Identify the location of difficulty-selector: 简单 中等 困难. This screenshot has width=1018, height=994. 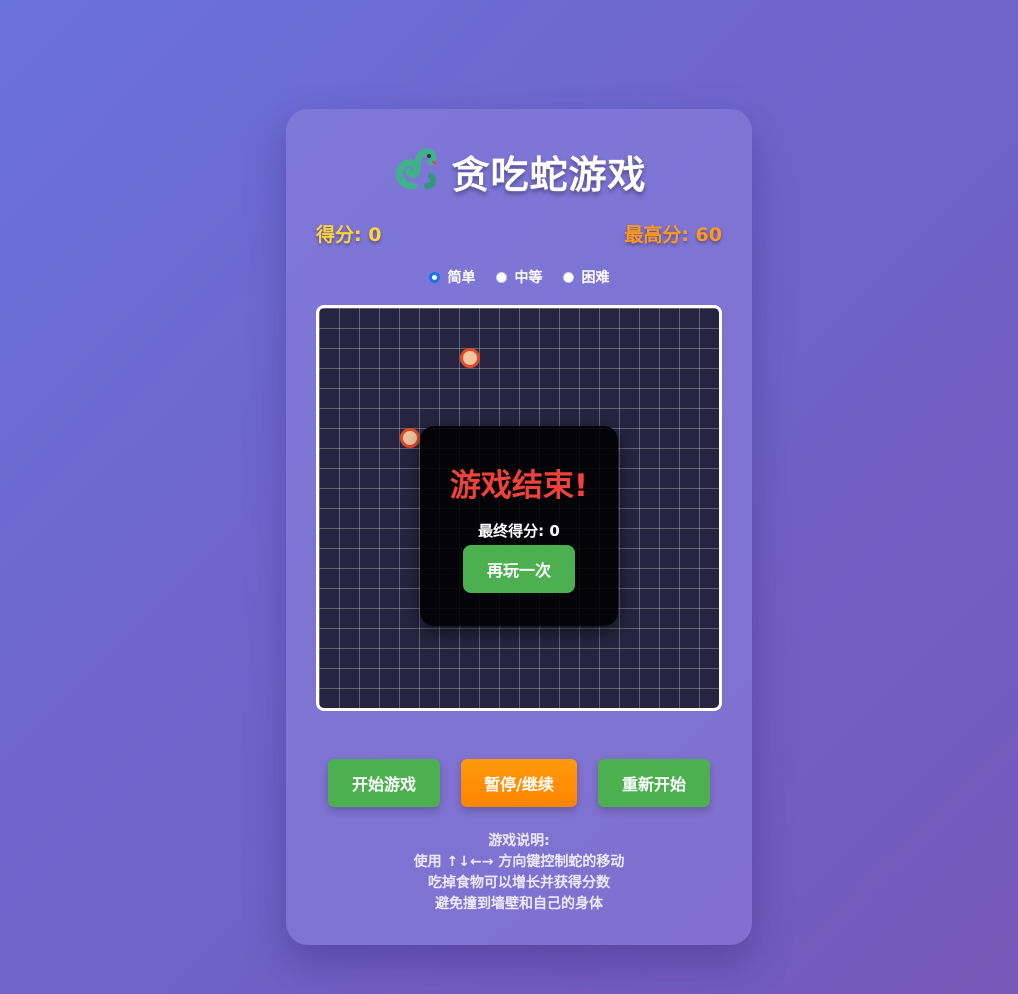
(519, 277).